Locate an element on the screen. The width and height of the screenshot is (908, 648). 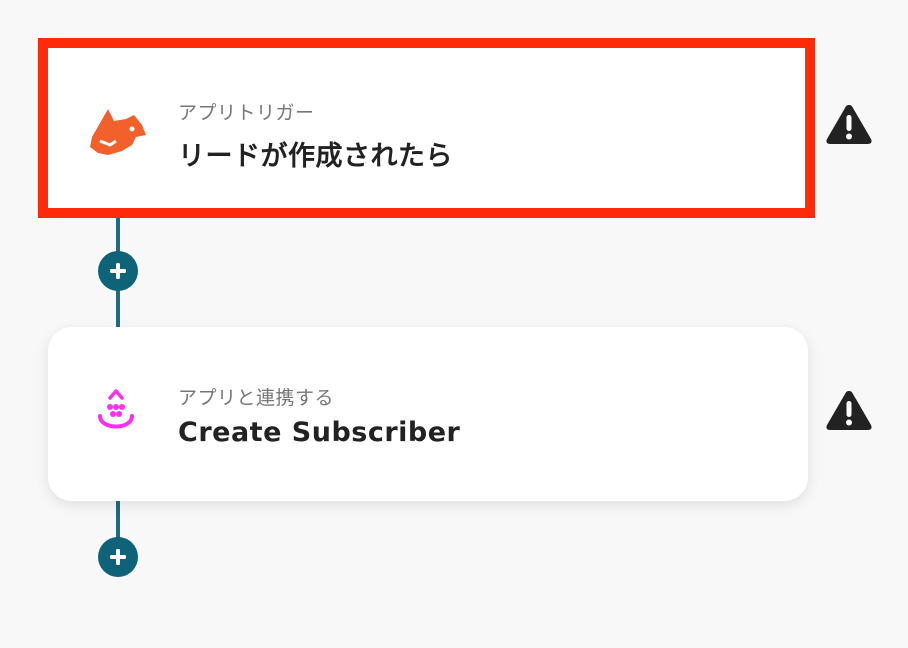
step-title: リードが作成されたら is located at coordinates (315, 156).